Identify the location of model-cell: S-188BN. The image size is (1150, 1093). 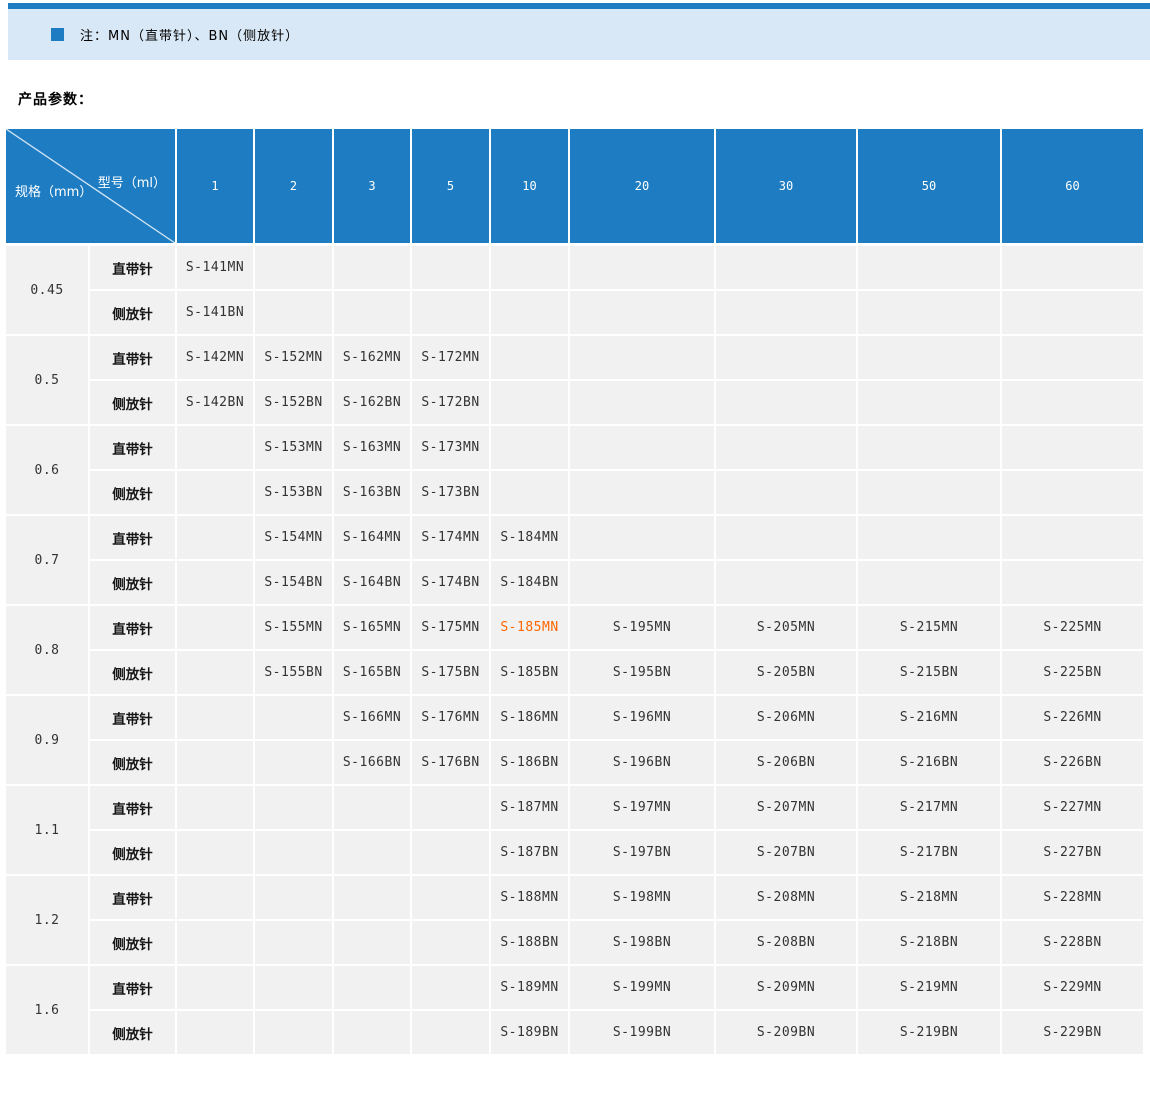
(531, 943).